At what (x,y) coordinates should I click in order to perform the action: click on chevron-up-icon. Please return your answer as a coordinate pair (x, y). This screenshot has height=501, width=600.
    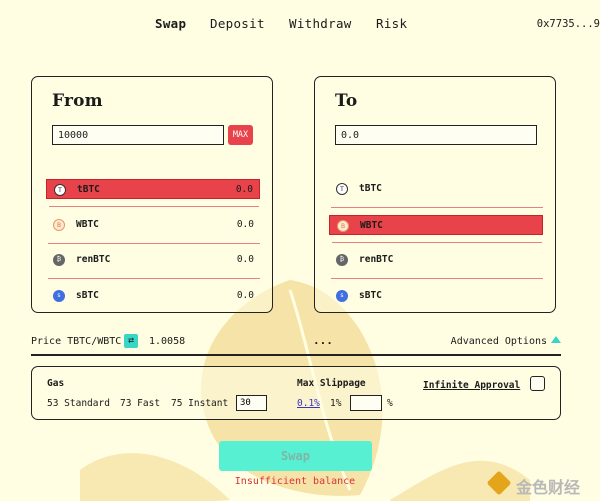
    Looking at the image, I should click on (556, 339).